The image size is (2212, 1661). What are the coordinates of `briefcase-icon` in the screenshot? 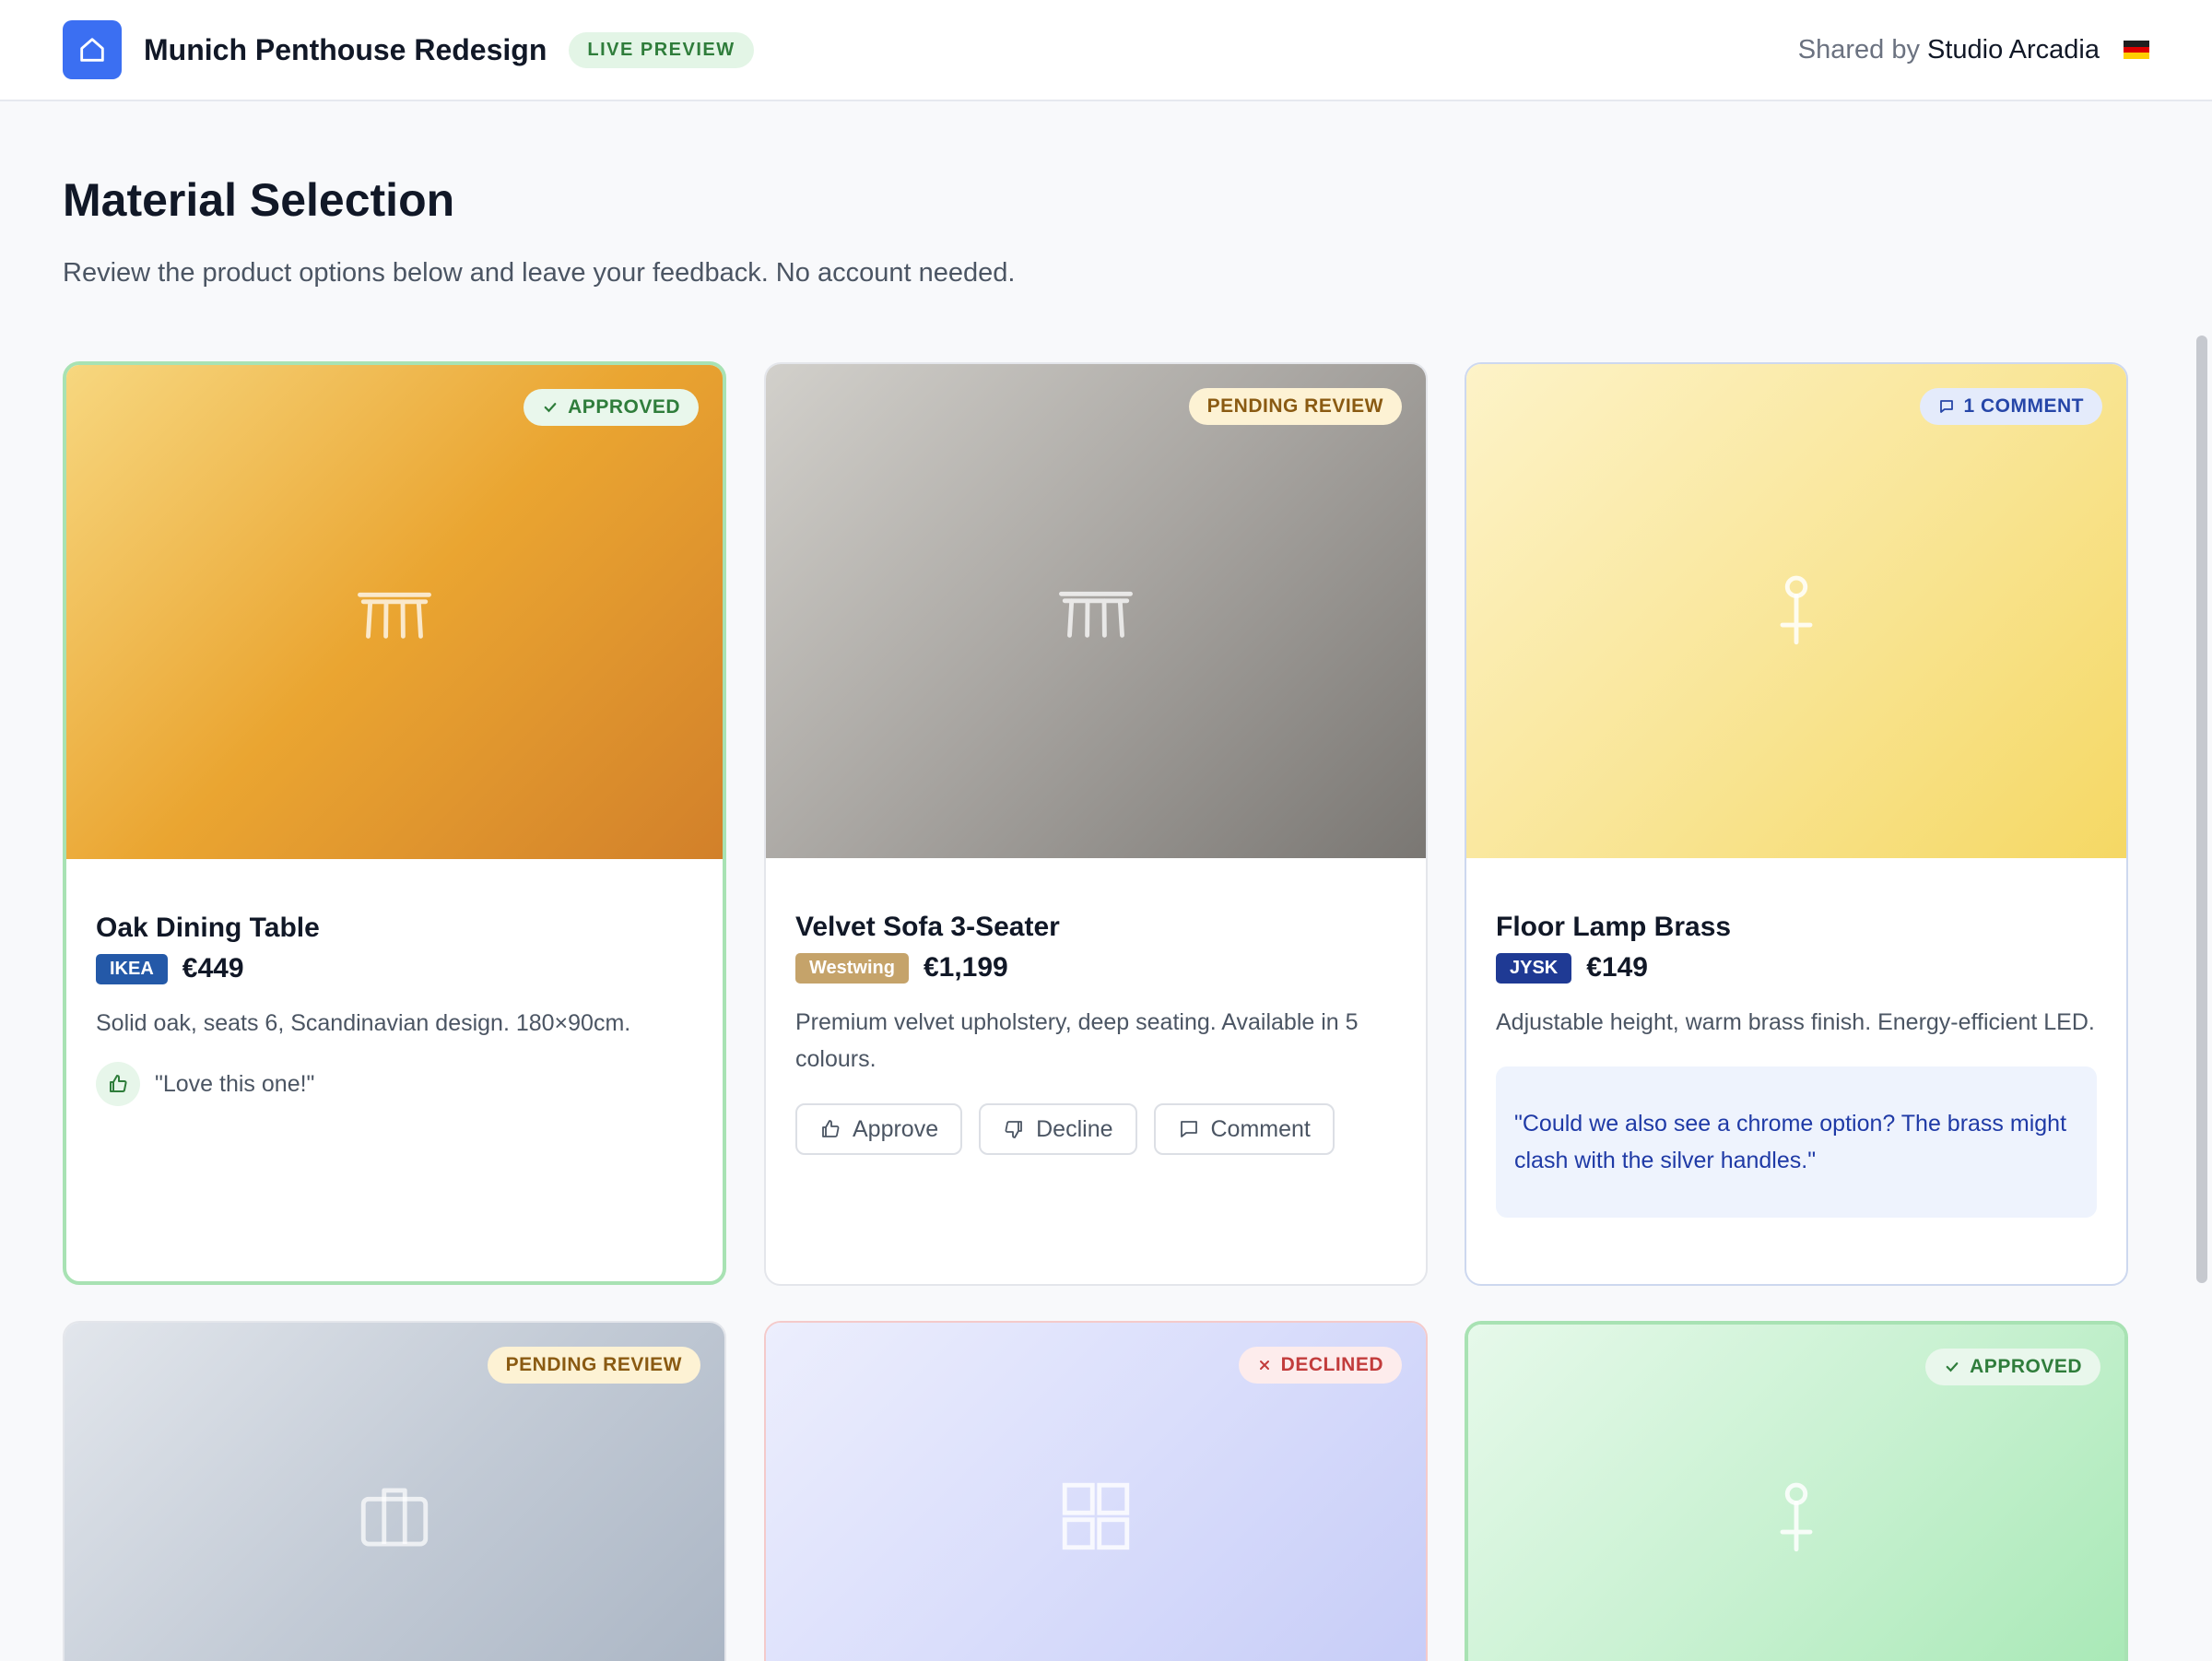 It's located at (394, 1517).